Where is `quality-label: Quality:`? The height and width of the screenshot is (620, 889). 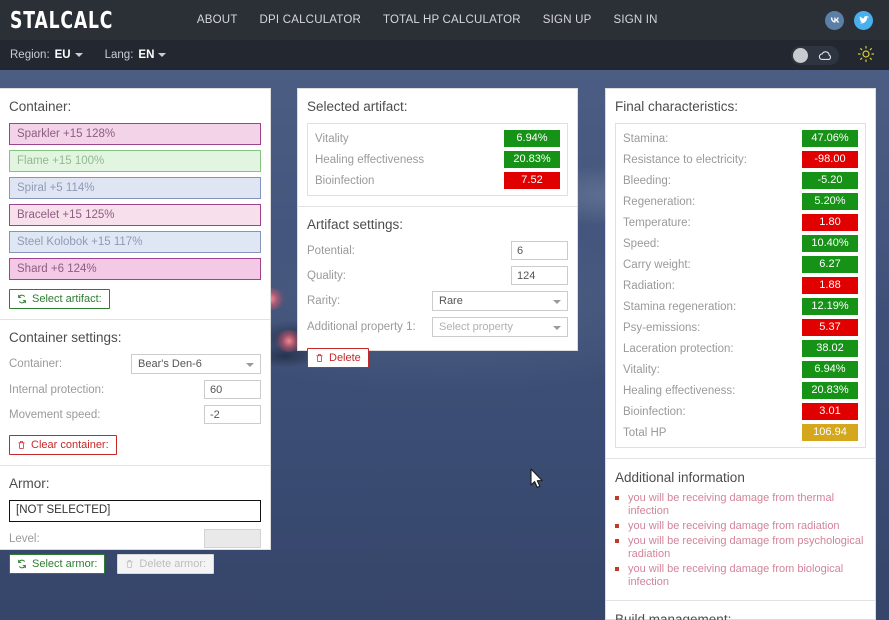
quality-label: Quality: is located at coordinates (326, 275).